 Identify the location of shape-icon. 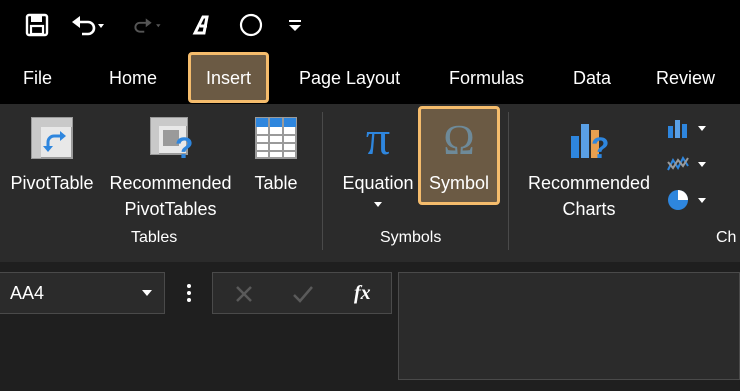
(251, 25).